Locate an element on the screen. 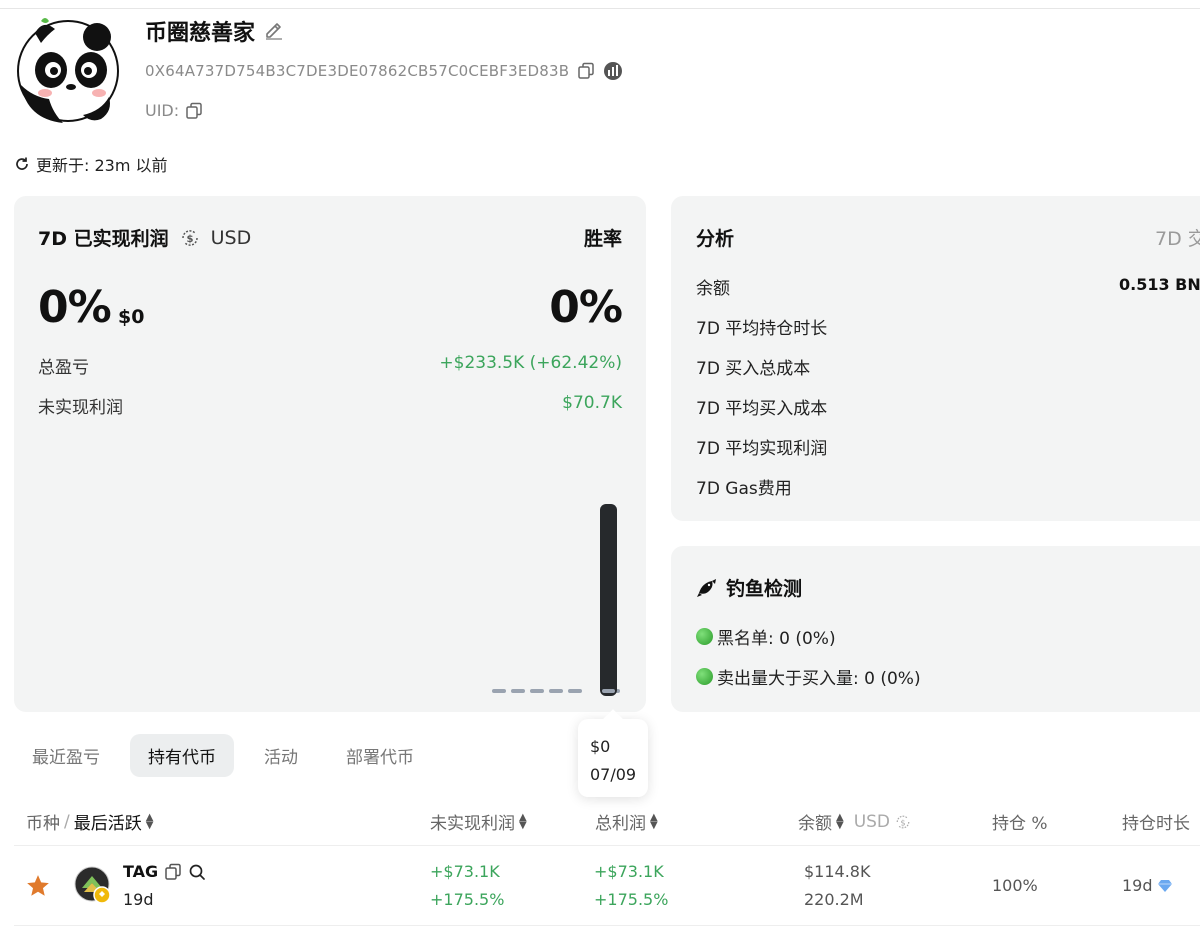 The height and width of the screenshot is (942, 1200). analysis-label: 7D 平均买入成本 is located at coordinates (762, 409).